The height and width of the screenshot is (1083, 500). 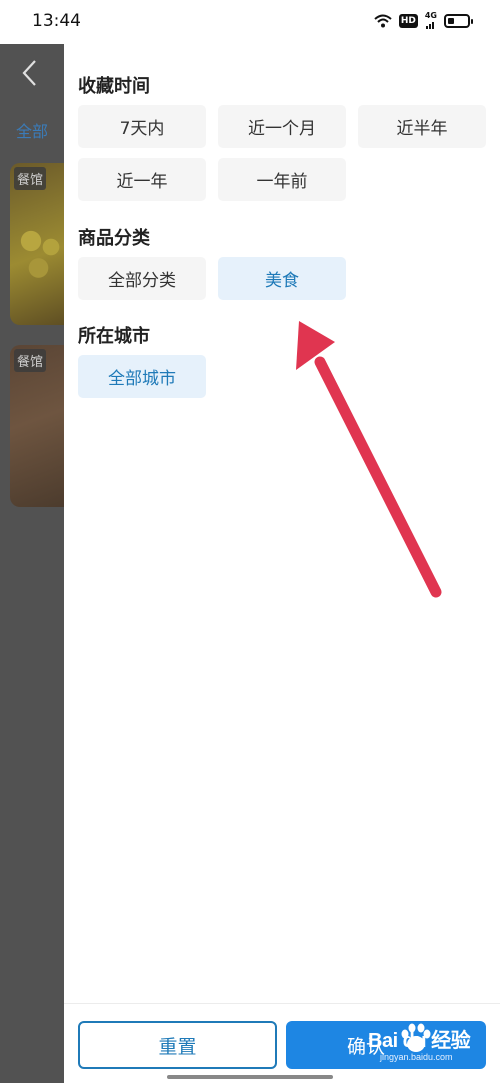 What do you see at coordinates (282, 278) in the screenshot?
I see `chip-category-food: 美食` at bounding box center [282, 278].